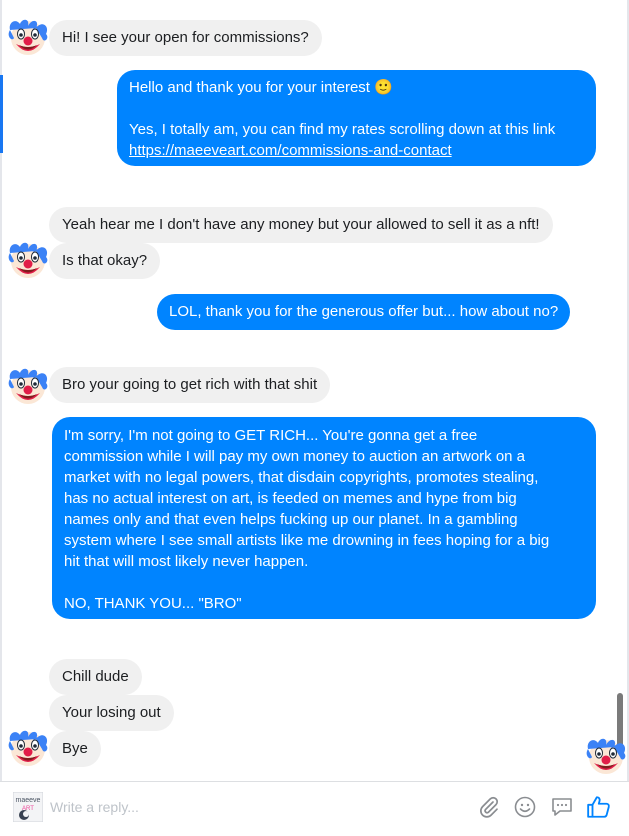 The height and width of the screenshot is (836, 629). I want to click on avatar-logo-text: maeeve, so click(28, 800).